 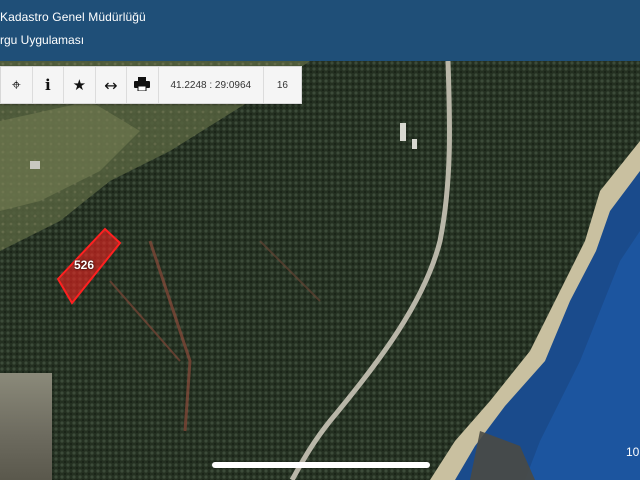 What do you see at coordinates (320, 30) in the screenshot?
I see `app-header: Kadastro Genel Müdürlüğü rgu Uygulaması` at bounding box center [320, 30].